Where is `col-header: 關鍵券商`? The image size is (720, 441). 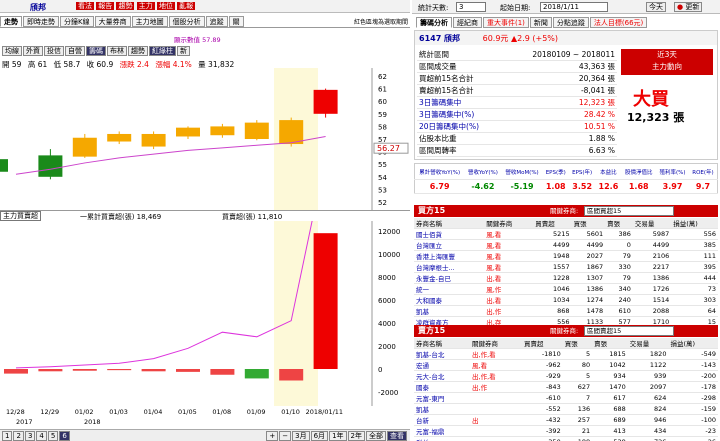
col-header: 關鍵券商 is located at coordinates (509, 223).